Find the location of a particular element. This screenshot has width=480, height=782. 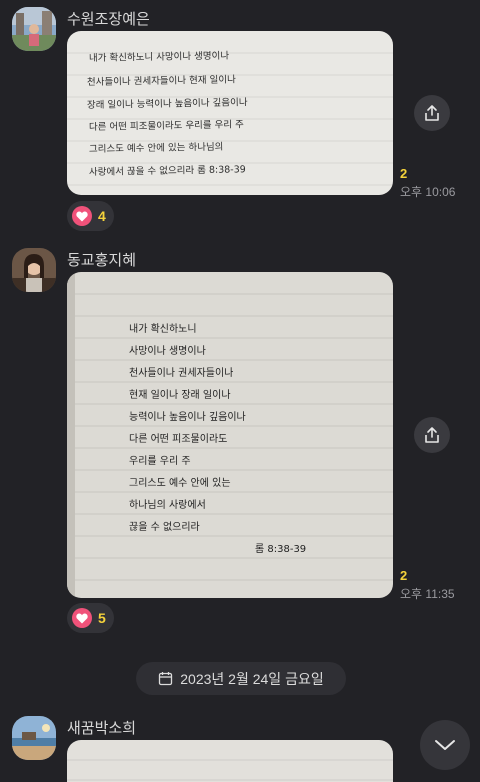

reaction-badge: 4 is located at coordinates (90, 216).